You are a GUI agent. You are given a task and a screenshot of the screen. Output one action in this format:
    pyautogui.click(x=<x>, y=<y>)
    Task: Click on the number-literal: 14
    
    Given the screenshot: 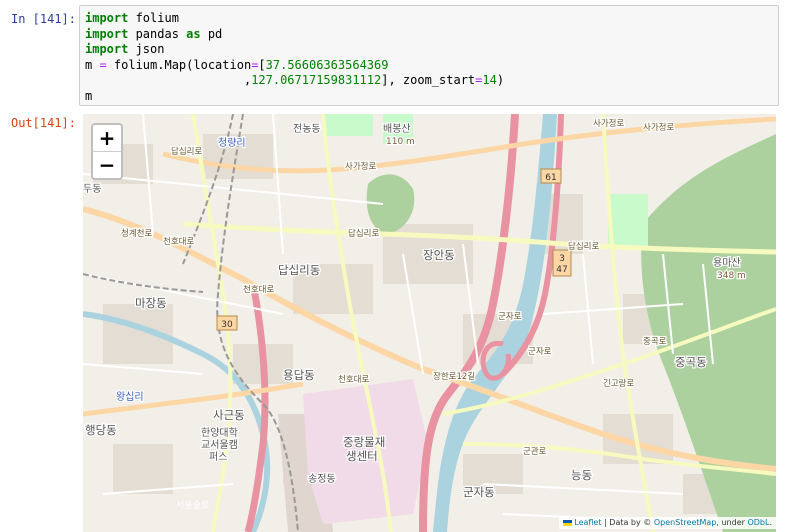 What is the action you would take?
    pyautogui.click(x=489, y=80)
    